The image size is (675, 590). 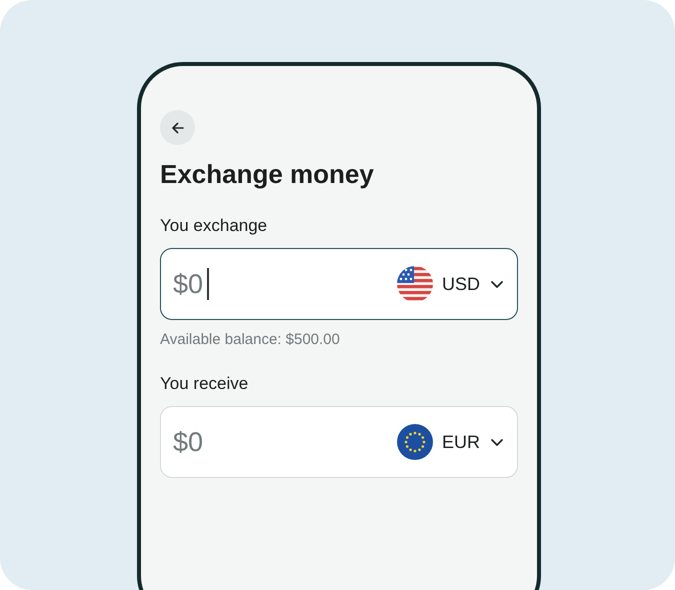 What do you see at coordinates (339, 442) in the screenshot?
I see `amount-field: $0 EUR` at bounding box center [339, 442].